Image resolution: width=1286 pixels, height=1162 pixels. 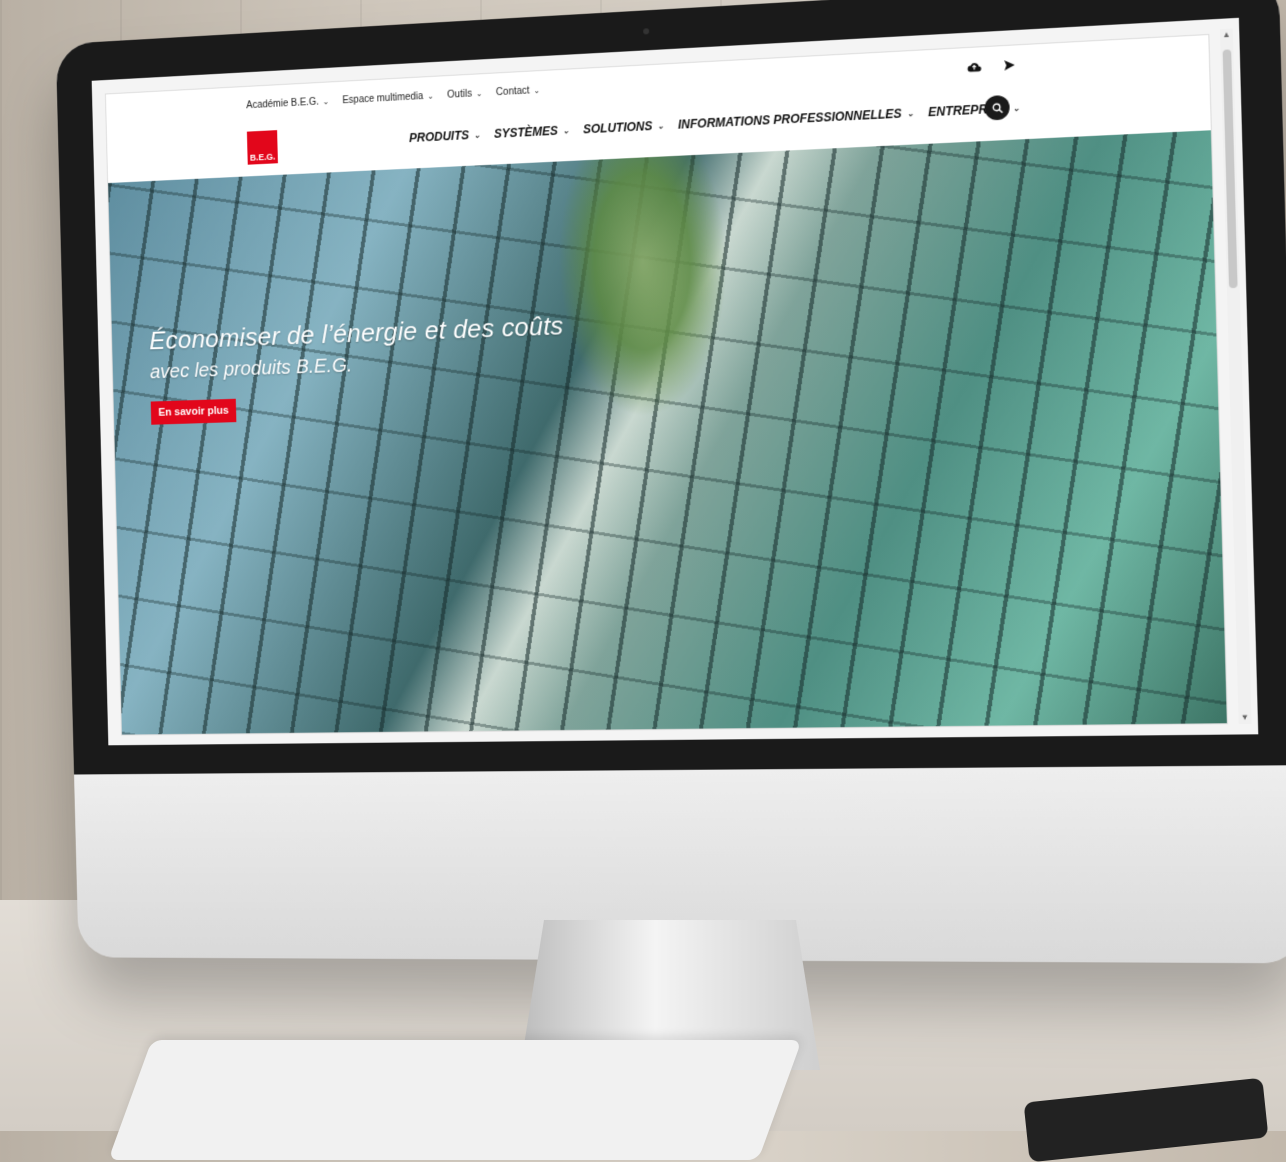 What do you see at coordinates (1230, 169) in the screenshot?
I see `scrollbar-thumb` at bounding box center [1230, 169].